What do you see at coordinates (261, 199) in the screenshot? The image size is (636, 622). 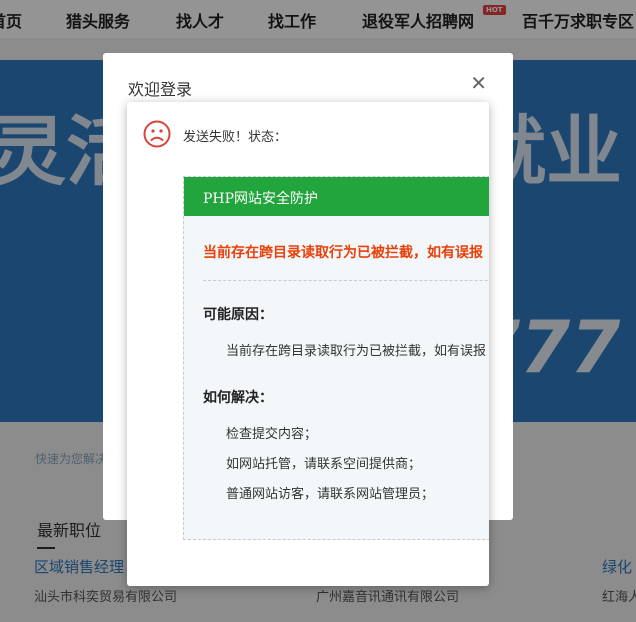 I see `waf-header-title: PHP网站安全防护` at bounding box center [261, 199].